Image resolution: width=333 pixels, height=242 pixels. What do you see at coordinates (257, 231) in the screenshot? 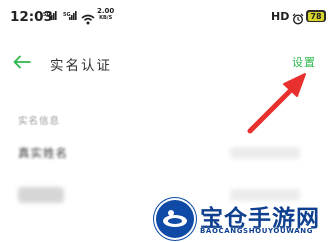
I see `watermark-subtitle: BAOCANGSHOUYOUWANG` at bounding box center [257, 231].